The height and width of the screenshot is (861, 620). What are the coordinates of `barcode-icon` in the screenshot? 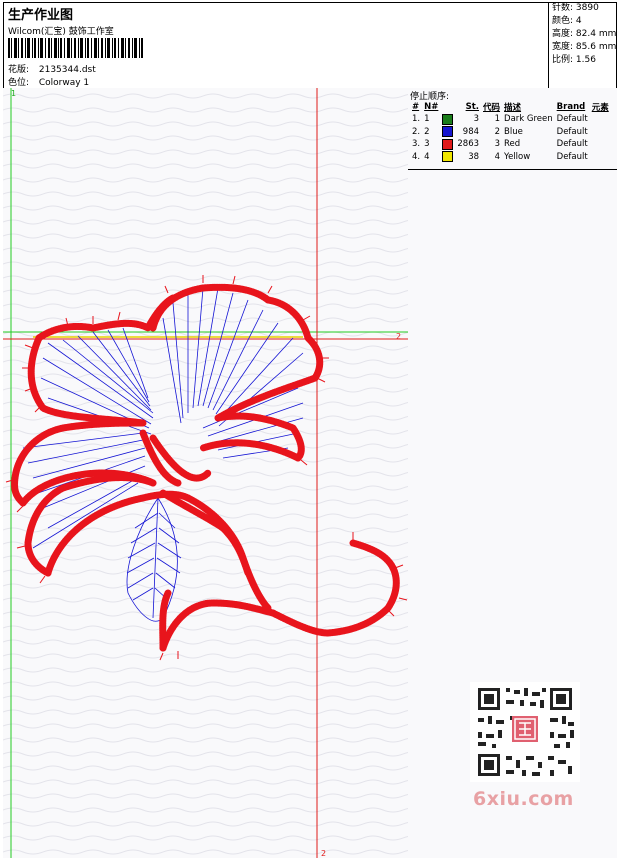 It's located at (75, 48).